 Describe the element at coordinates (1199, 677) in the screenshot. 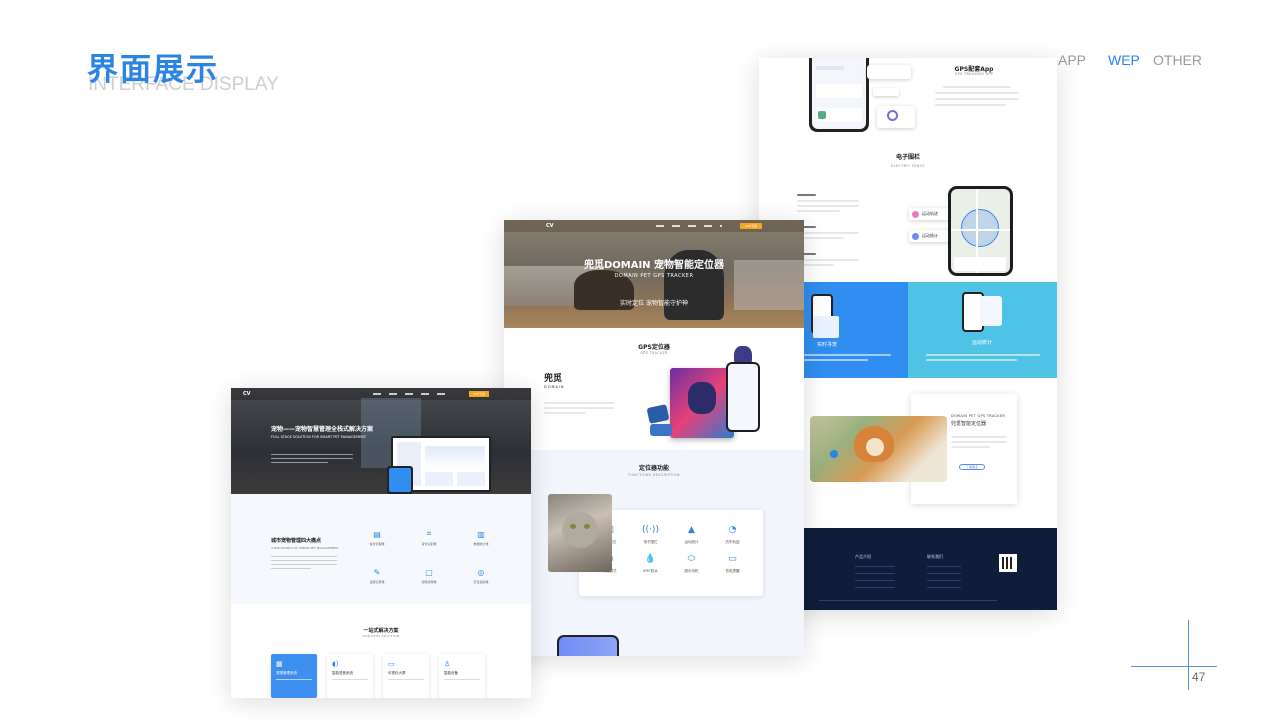

I see `page-number: 47` at that location.